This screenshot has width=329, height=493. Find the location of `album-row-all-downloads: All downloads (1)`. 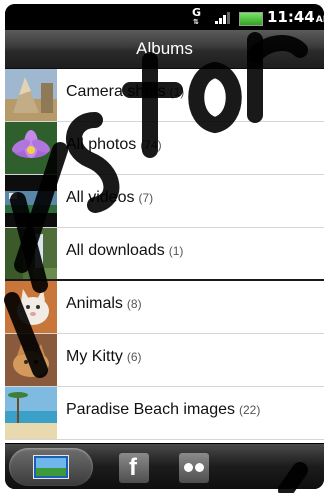

album-row-all-downloads: All downloads (1) is located at coordinates (164, 255).